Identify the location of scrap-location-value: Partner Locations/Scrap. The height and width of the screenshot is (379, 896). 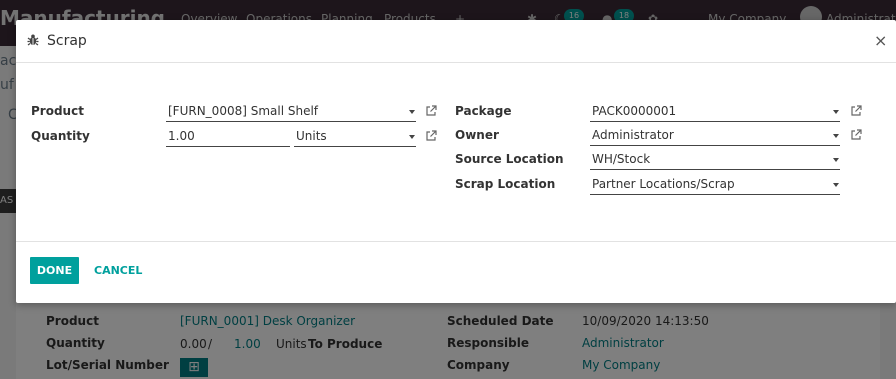
(663, 184).